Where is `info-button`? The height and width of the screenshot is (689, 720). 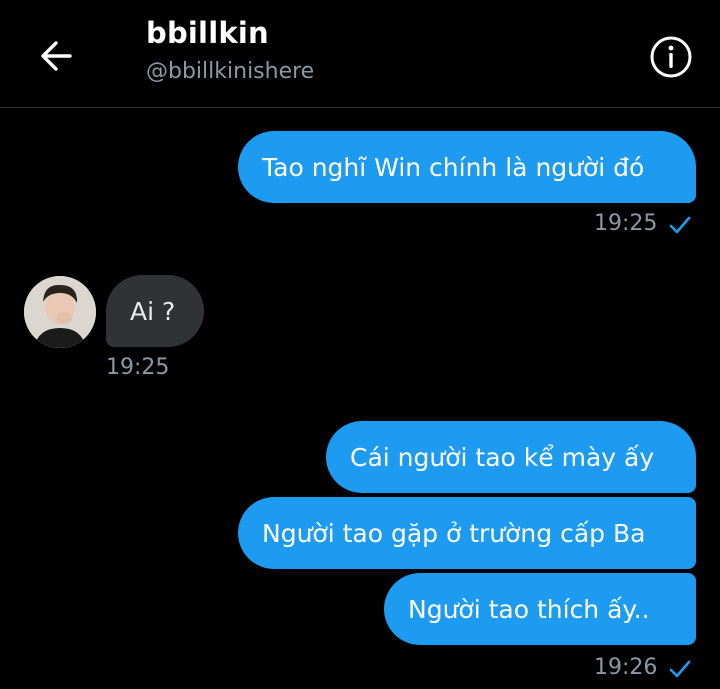 info-button is located at coordinates (671, 57).